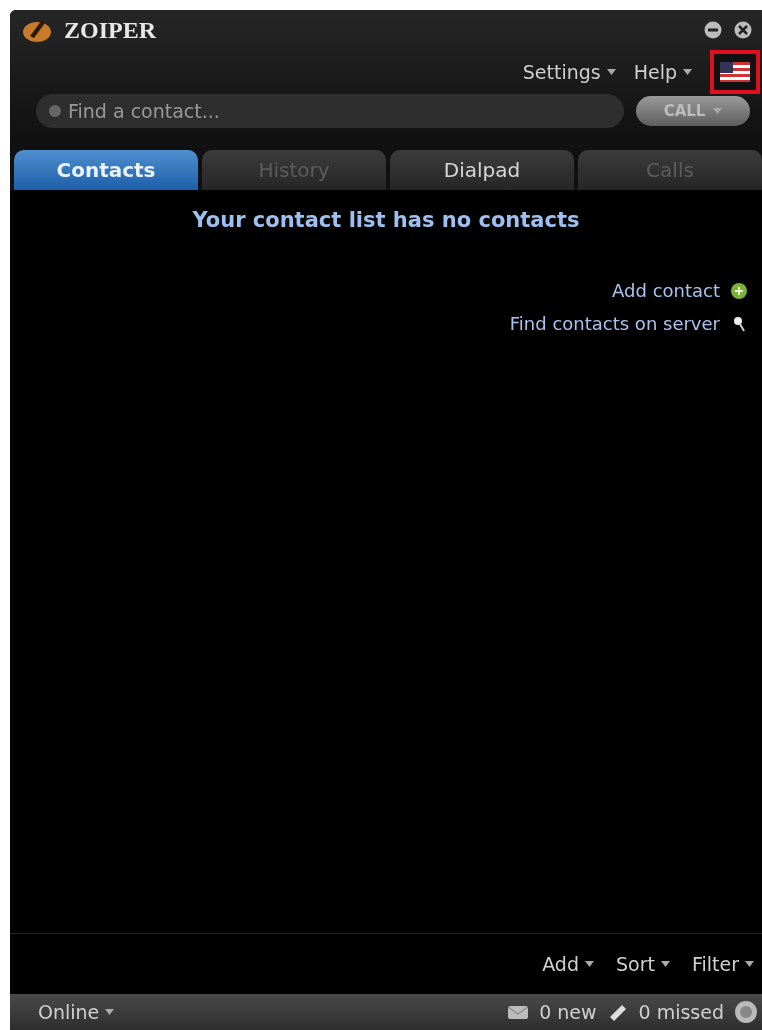 The height and width of the screenshot is (1030, 762). What do you see at coordinates (106, 170) in the screenshot?
I see `tab: Contacts` at bounding box center [106, 170].